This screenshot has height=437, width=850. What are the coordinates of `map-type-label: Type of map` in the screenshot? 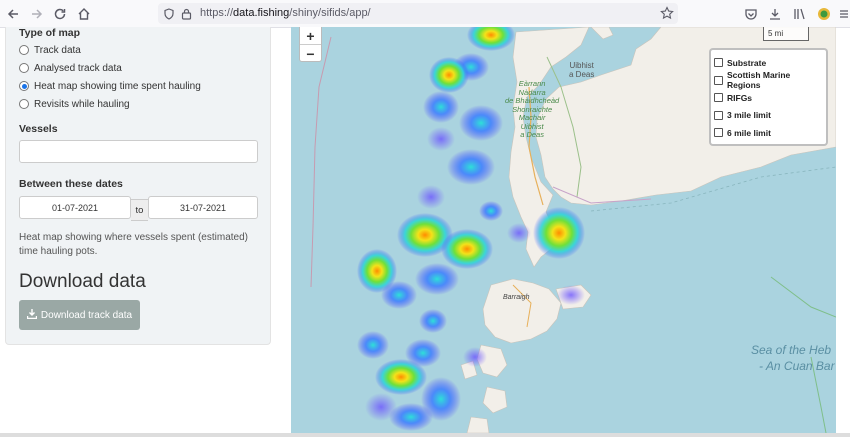 It's located at (50, 33).